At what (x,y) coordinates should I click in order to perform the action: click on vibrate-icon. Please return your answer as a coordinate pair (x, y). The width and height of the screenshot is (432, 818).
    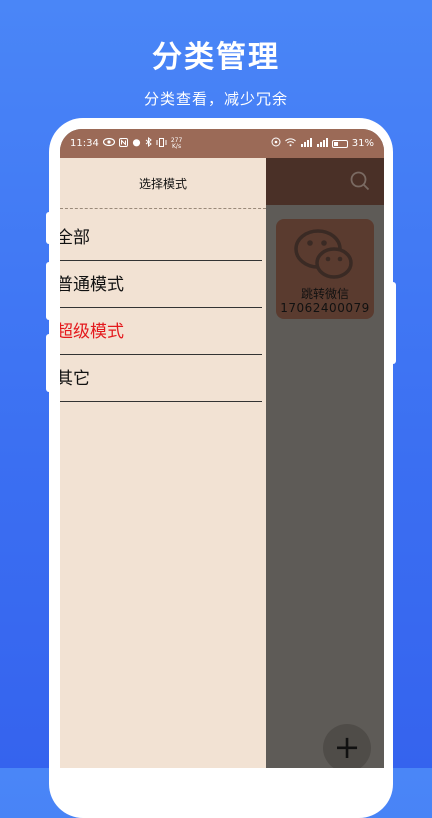
    Looking at the image, I should click on (161, 143).